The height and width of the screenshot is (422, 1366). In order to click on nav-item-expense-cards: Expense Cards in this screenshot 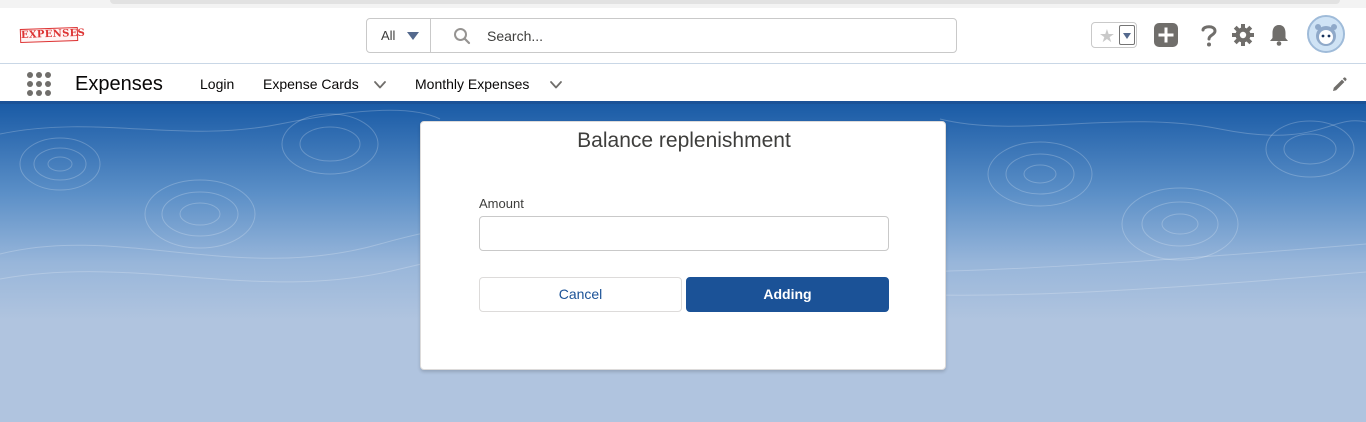, I will do `click(311, 84)`.